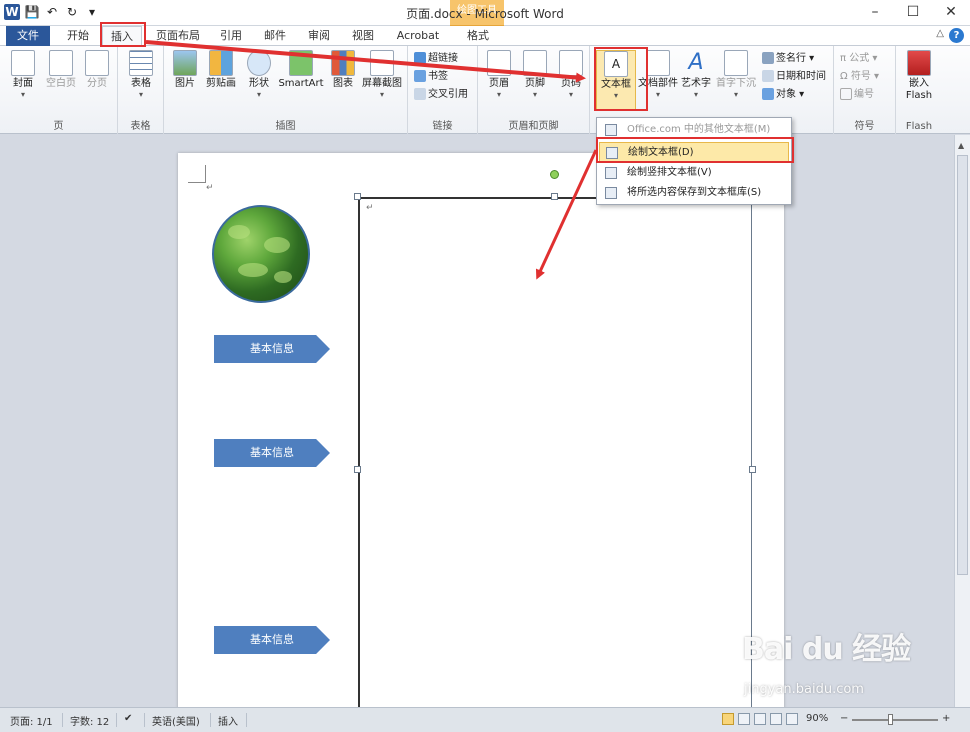  I want to click on profile-photo, so click(261, 254).